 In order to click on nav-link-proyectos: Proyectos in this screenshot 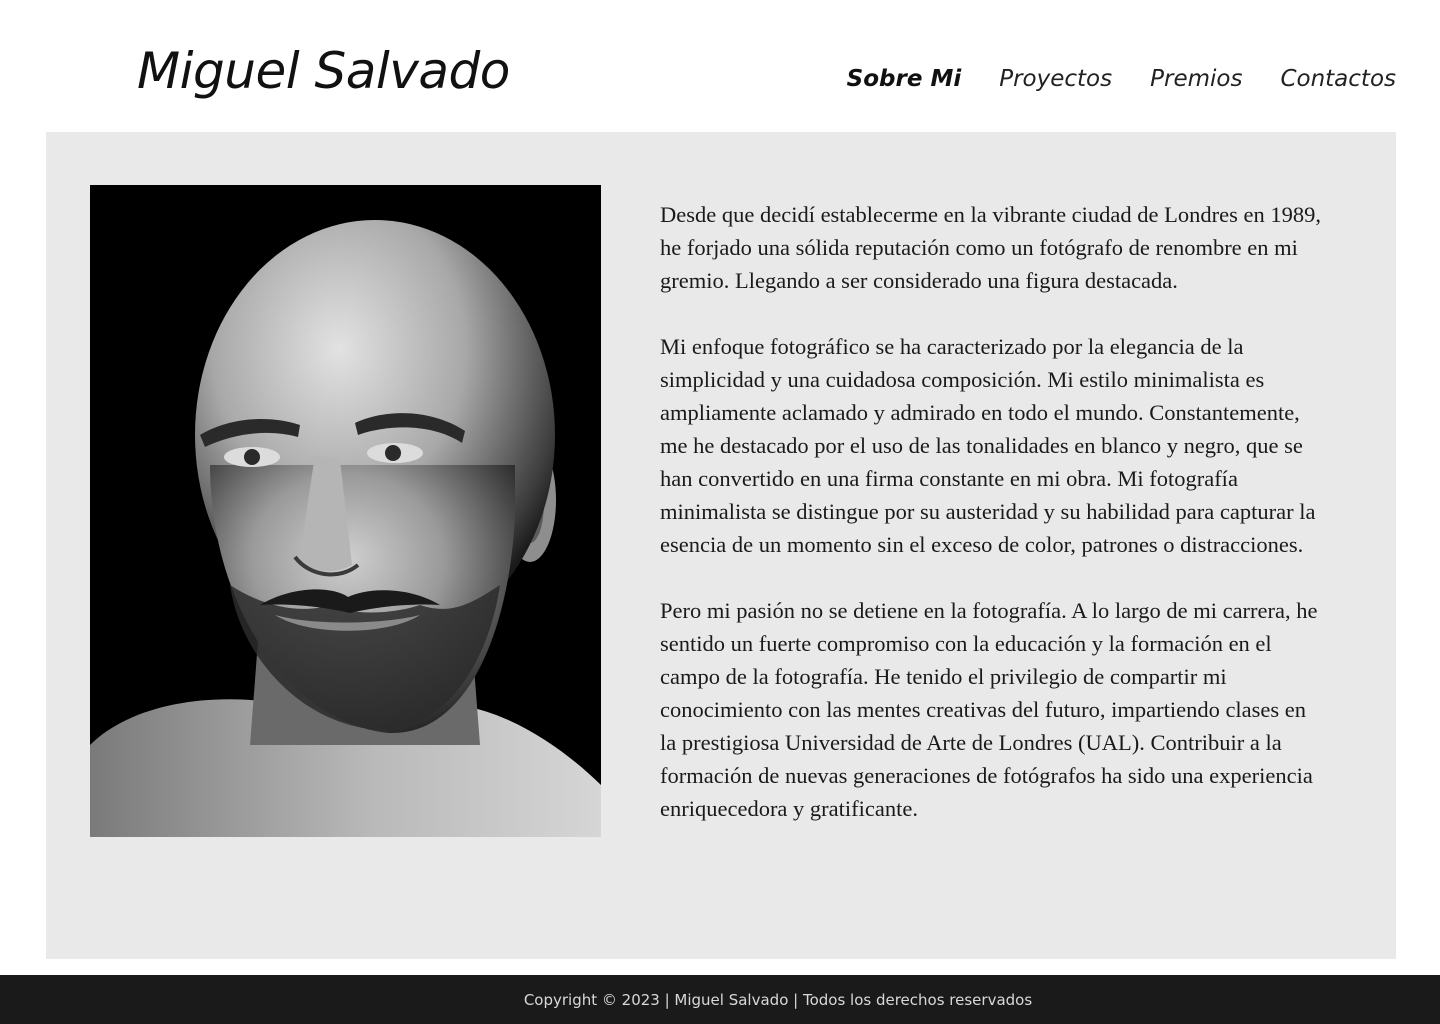, I will do `click(1055, 80)`.